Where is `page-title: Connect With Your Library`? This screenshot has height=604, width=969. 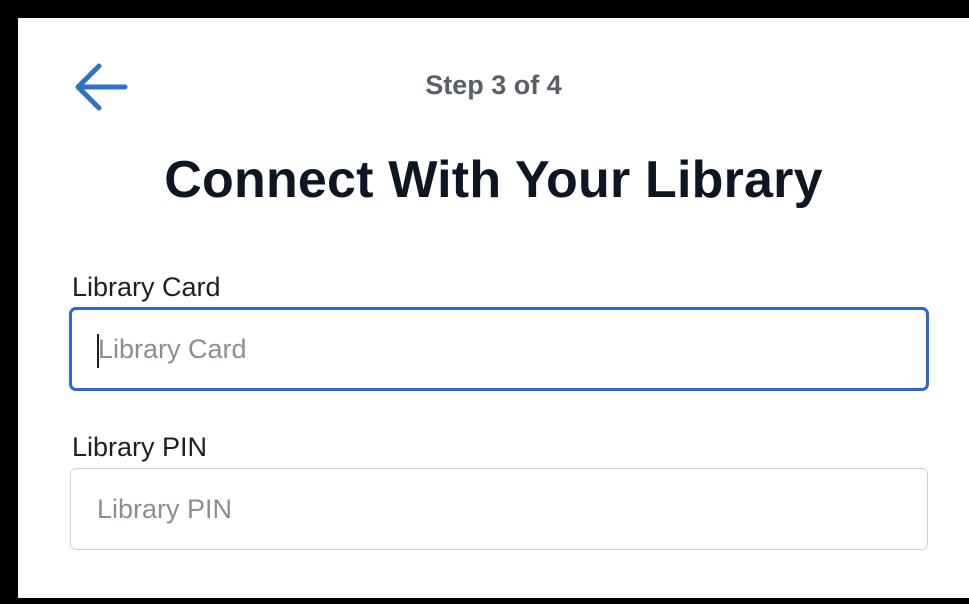 page-title: Connect With Your Library is located at coordinates (493, 180).